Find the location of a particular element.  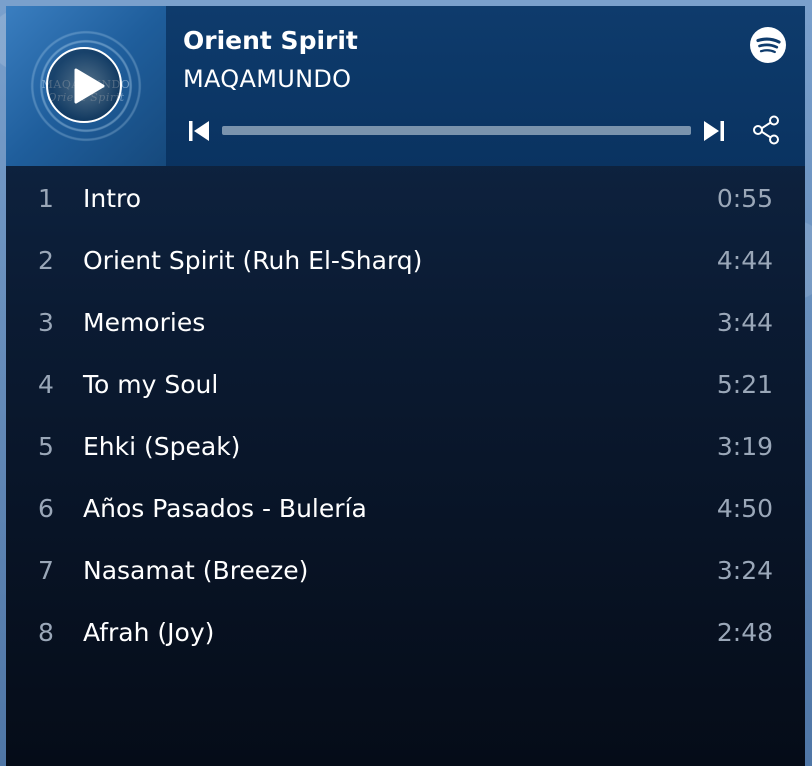

track-duration: 0:55 is located at coordinates (744, 198).